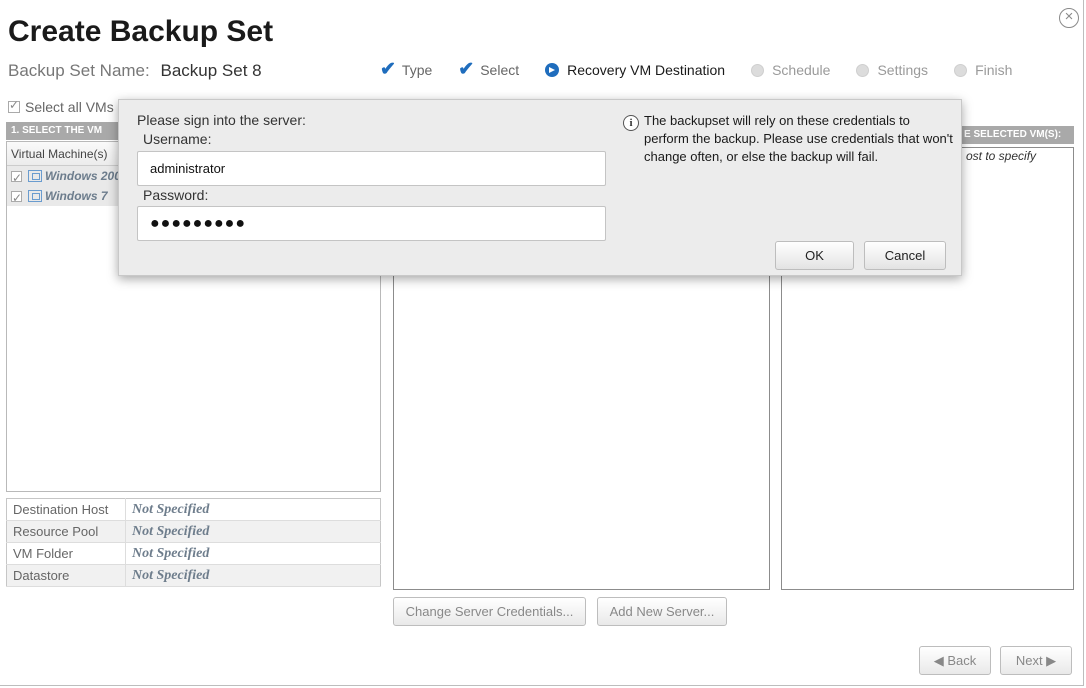 Image resolution: width=1086 pixels, height=688 pixels. I want to click on step-label: Settings, so click(903, 70).